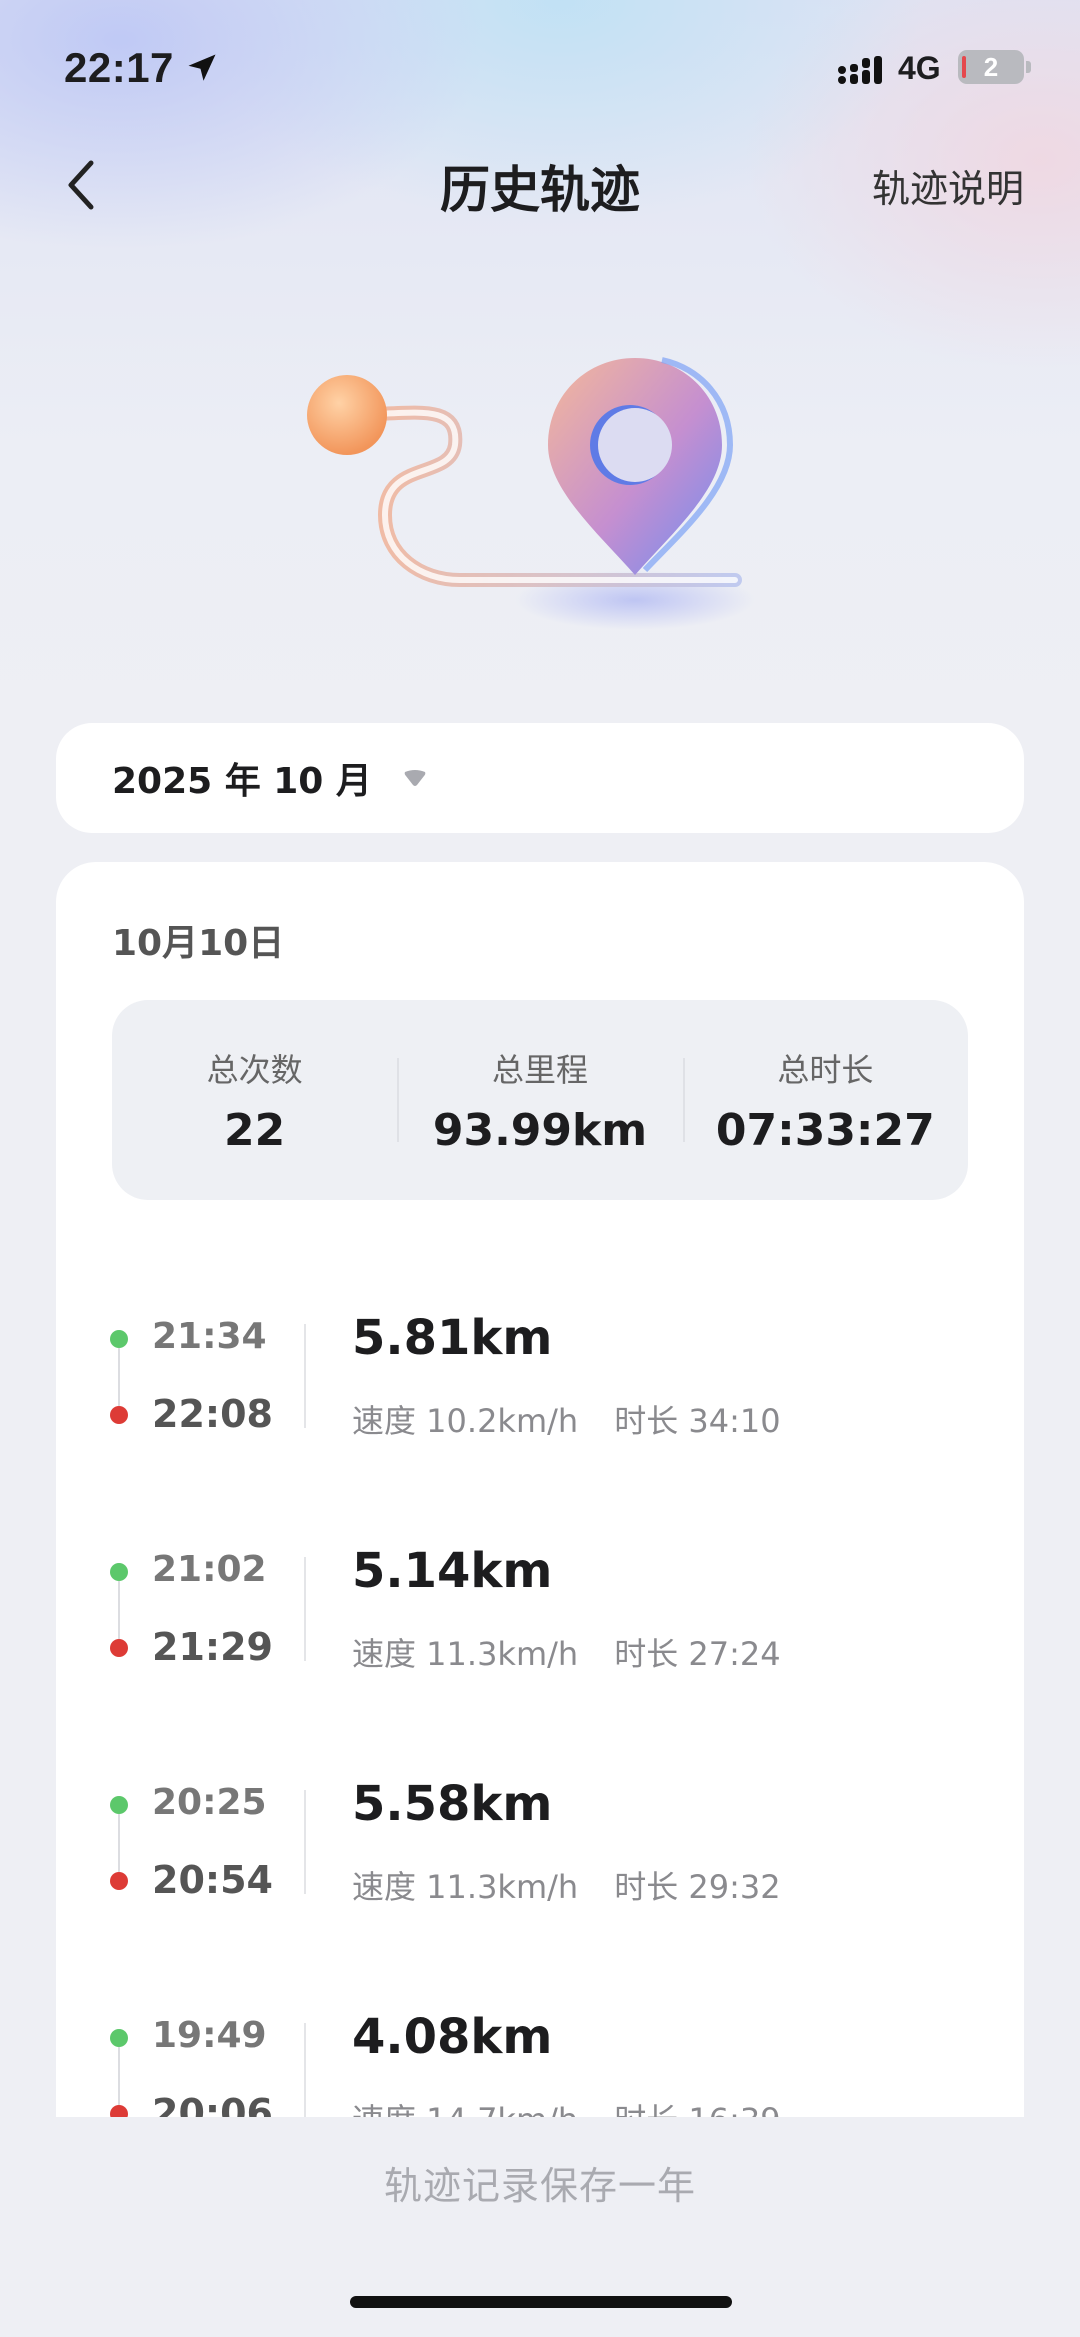  What do you see at coordinates (948, 185) in the screenshot?
I see `track-help-link: 轨迹说明` at bounding box center [948, 185].